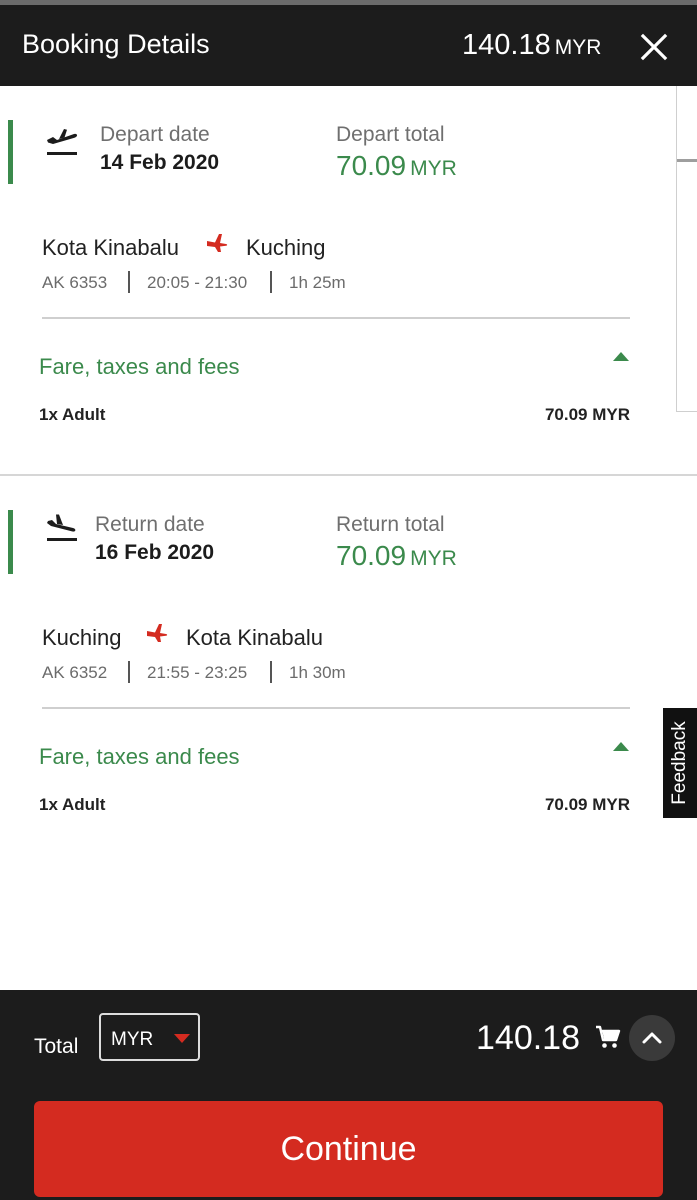 The height and width of the screenshot is (1200, 697). What do you see at coordinates (139, 367) in the screenshot?
I see `depart-fare-toggle: Fare, taxes and fees` at bounding box center [139, 367].